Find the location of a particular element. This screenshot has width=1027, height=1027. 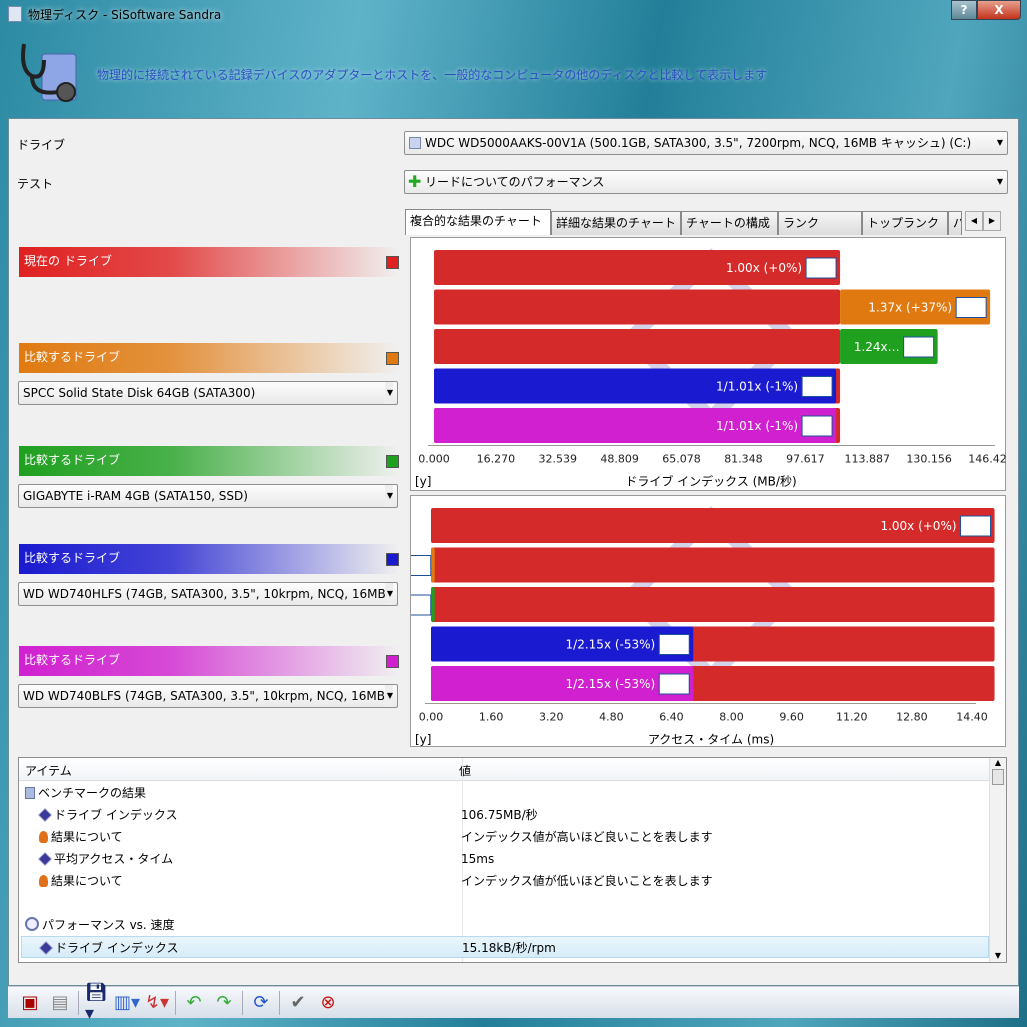

vertical-scrollbar: ▲ ▼ is located at coordinates (997, 860).